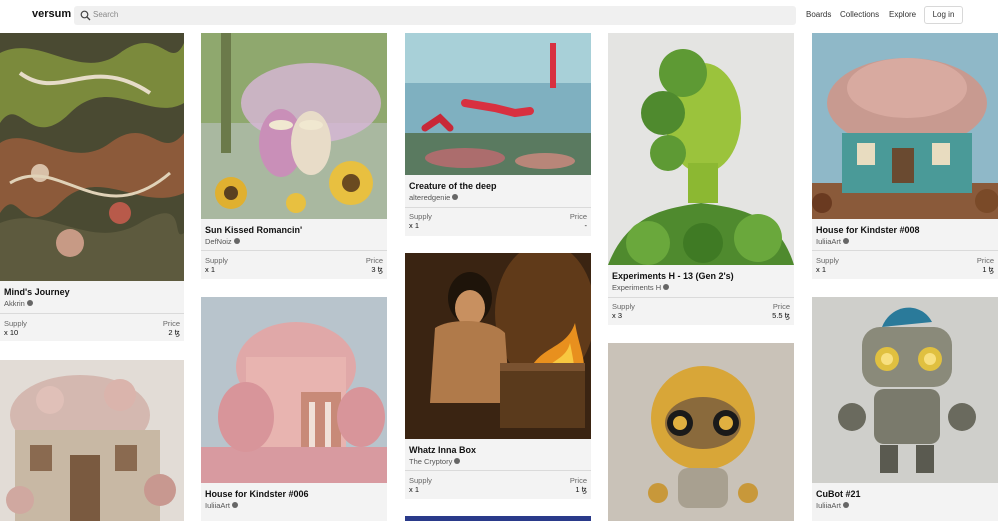 The image size is (1000, 521). Describe the element at coordinates (781, 315) in the screenshot. I see `price-value: 5.5 ꜩ` at that location.